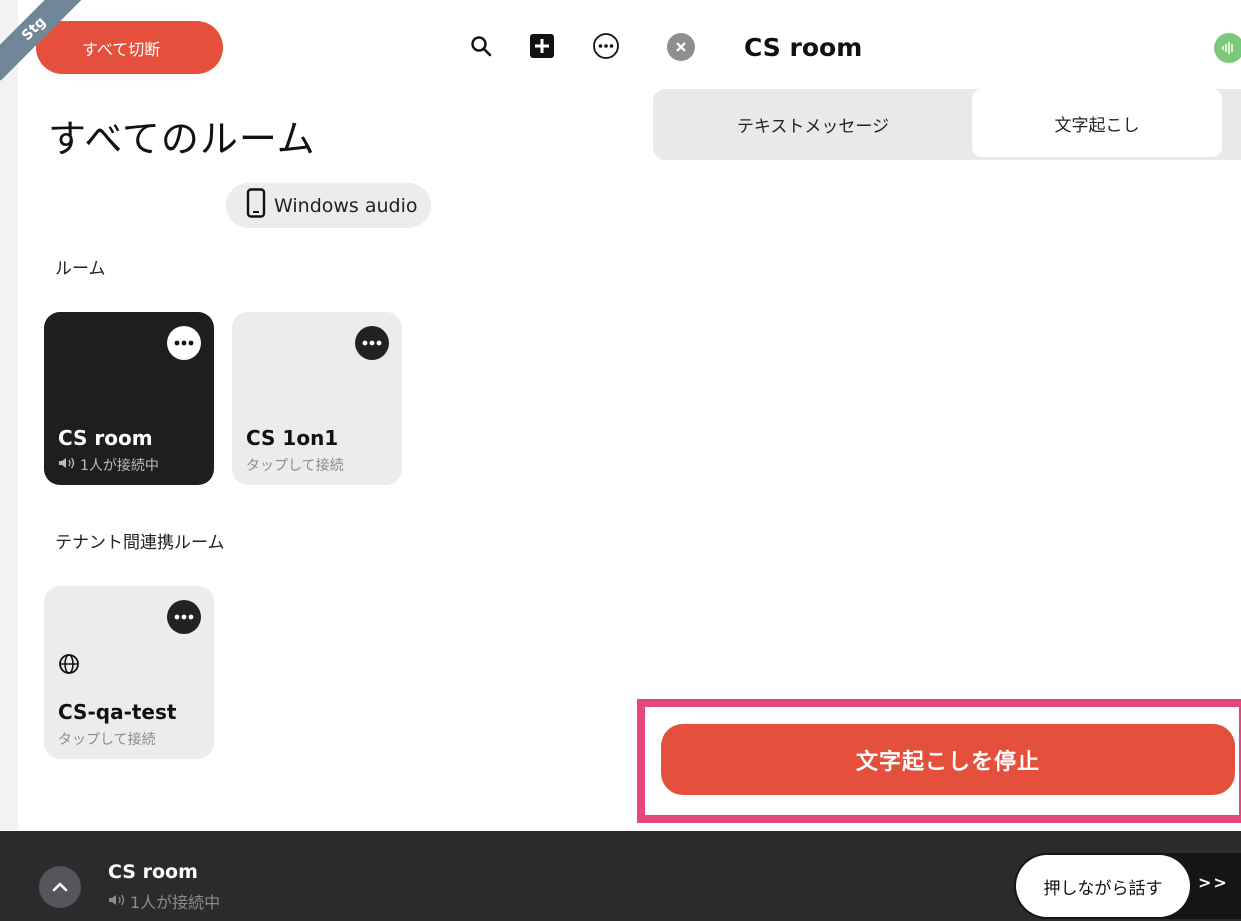  Describe the element at coordinates (129, 672) in the screenshot. I see `room-card-cs-qa-test: CS-qa-test タップして接続` at that location.